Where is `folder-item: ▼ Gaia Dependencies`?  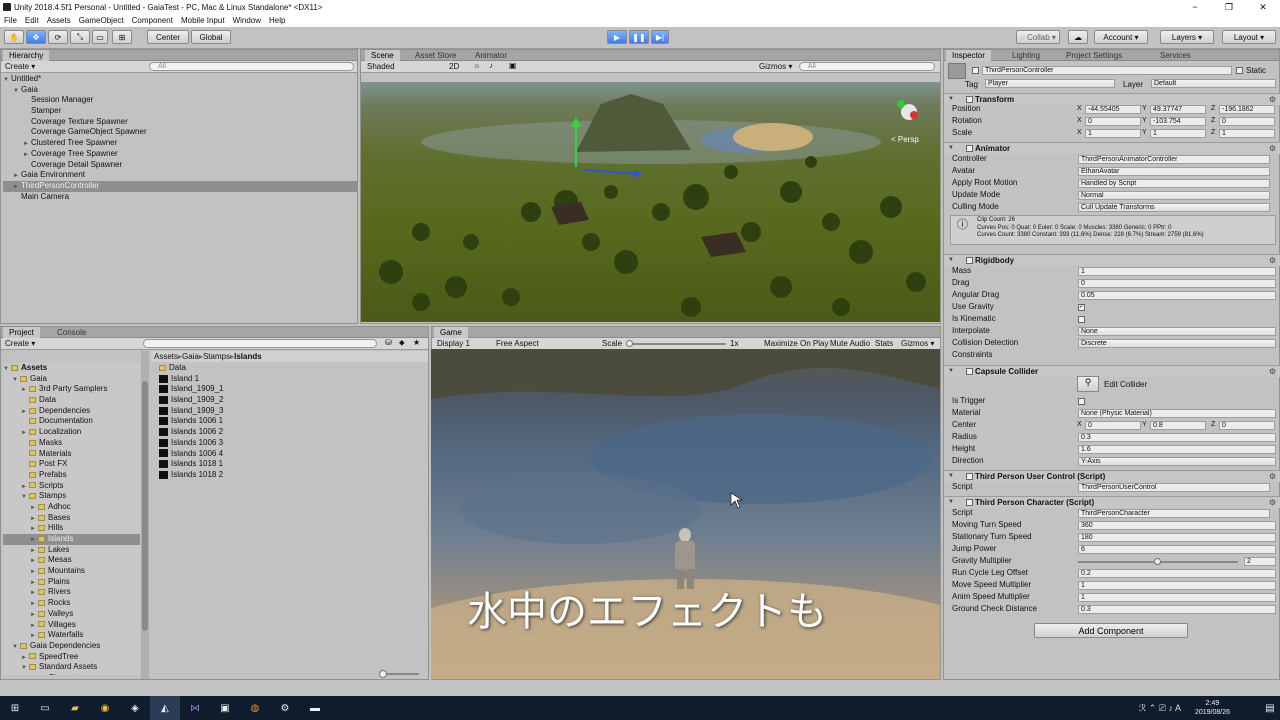 folder-item: ▼ Gaia Dependencies is located at coordinates (71, 646).